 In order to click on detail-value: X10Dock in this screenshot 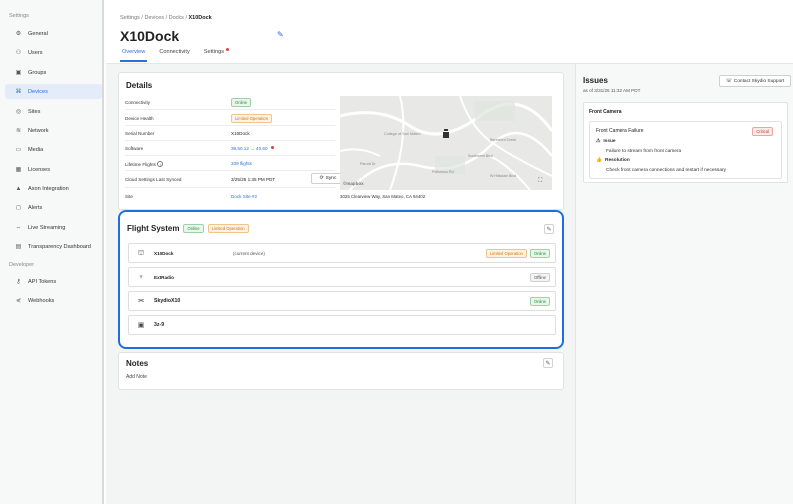, I will do `click(240, 133)`.